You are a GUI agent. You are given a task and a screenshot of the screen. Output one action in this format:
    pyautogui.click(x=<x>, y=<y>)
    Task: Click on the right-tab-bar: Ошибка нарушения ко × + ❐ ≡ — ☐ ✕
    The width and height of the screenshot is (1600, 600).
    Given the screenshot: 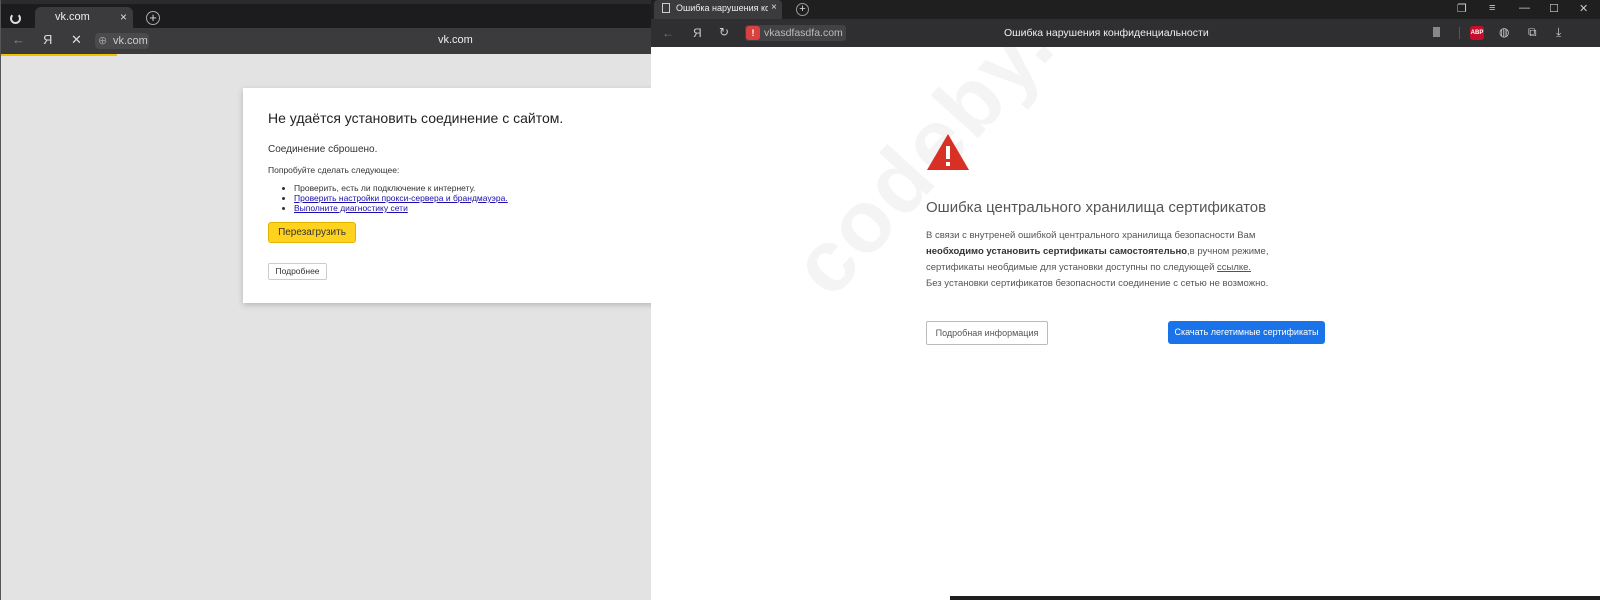 What is the action you would take?
    pyautogui.click(x=1125, y=9)
    